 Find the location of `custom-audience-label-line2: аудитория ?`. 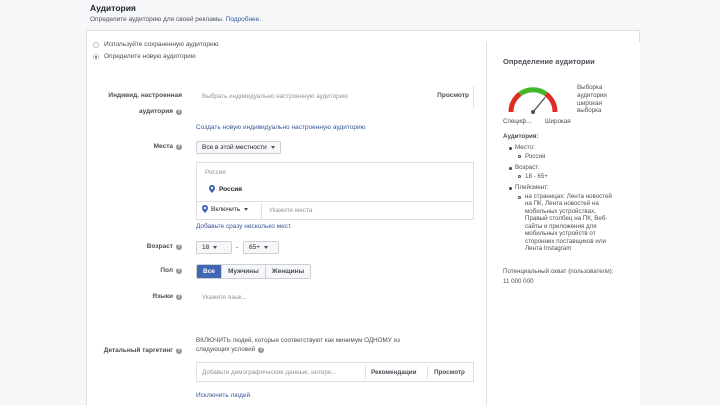

custom-audience-label-line2: аудитория ? is located at coordinates (160, 111).